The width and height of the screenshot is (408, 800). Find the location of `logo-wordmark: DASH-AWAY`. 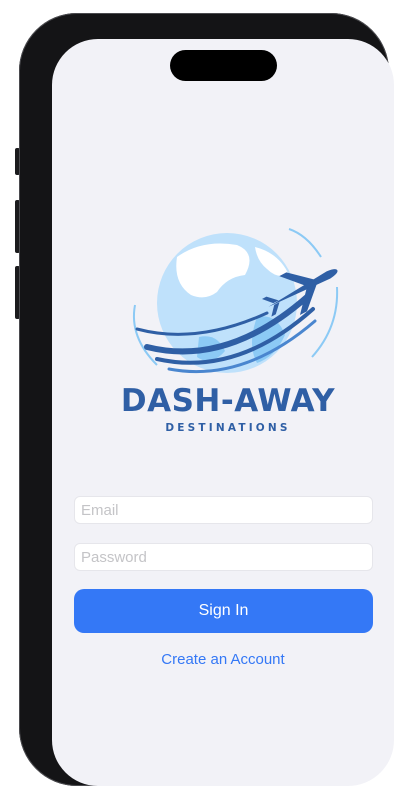

logo-wordmark: DASH-AWAY is located at coordinates (228, 401).